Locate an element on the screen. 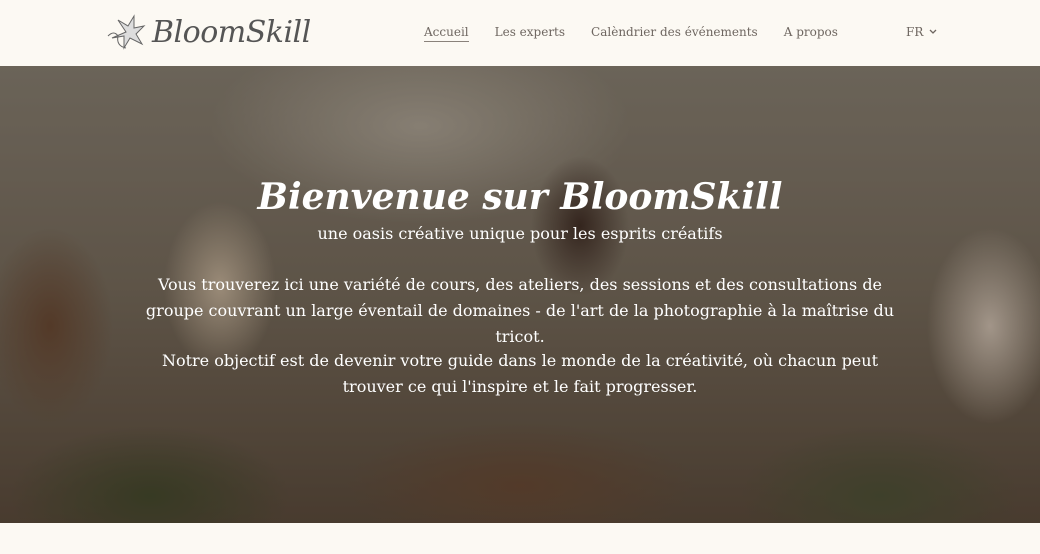 Image resolution: width=1040 pixels, height=554 pixels. flower-icon is located at coordinates (126, 32).